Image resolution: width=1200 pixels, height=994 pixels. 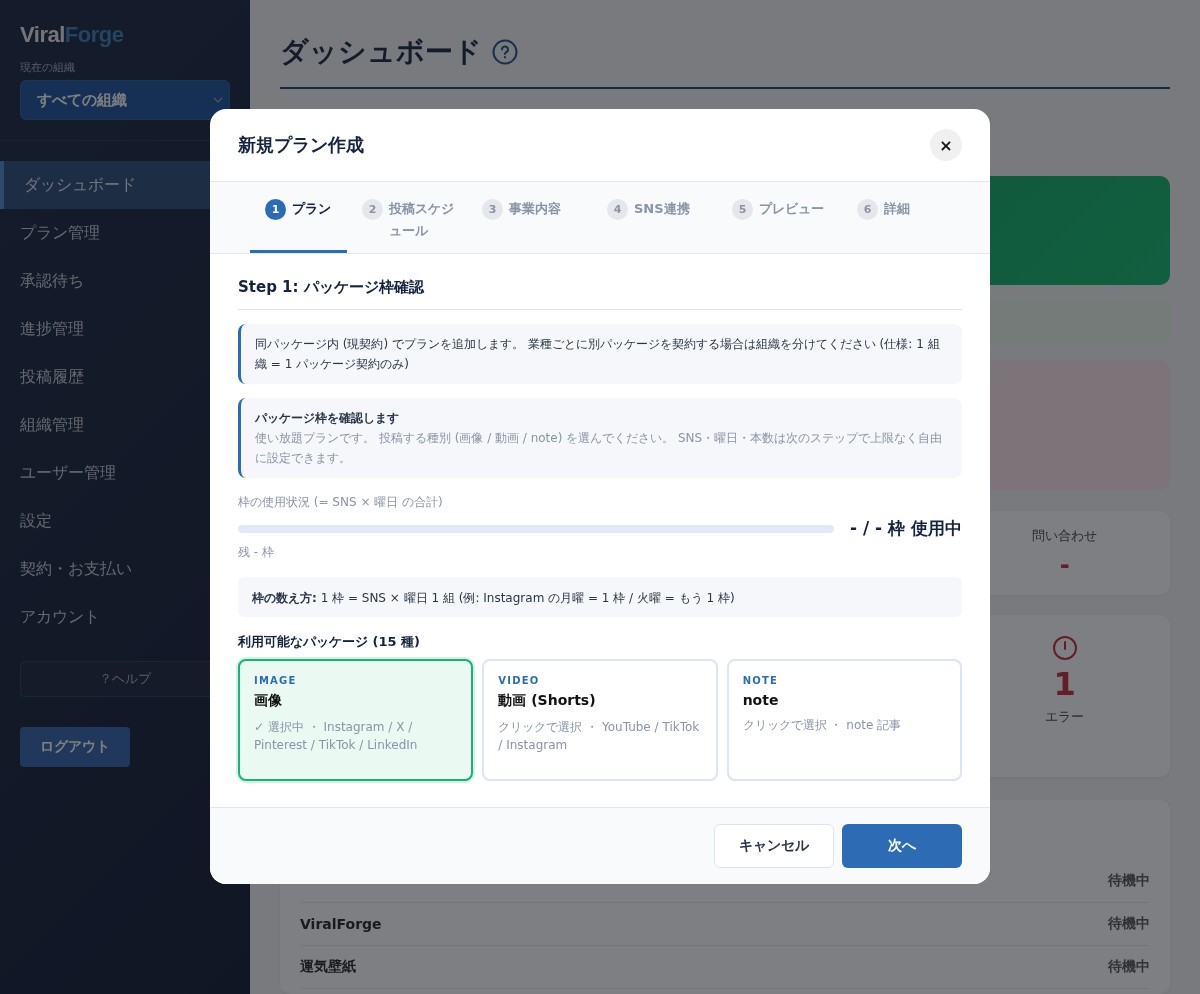 What do you see at coordinates (1065, 717) in the screenshot?
I see `error-label: エラー` at bounding box center [1065, 717].